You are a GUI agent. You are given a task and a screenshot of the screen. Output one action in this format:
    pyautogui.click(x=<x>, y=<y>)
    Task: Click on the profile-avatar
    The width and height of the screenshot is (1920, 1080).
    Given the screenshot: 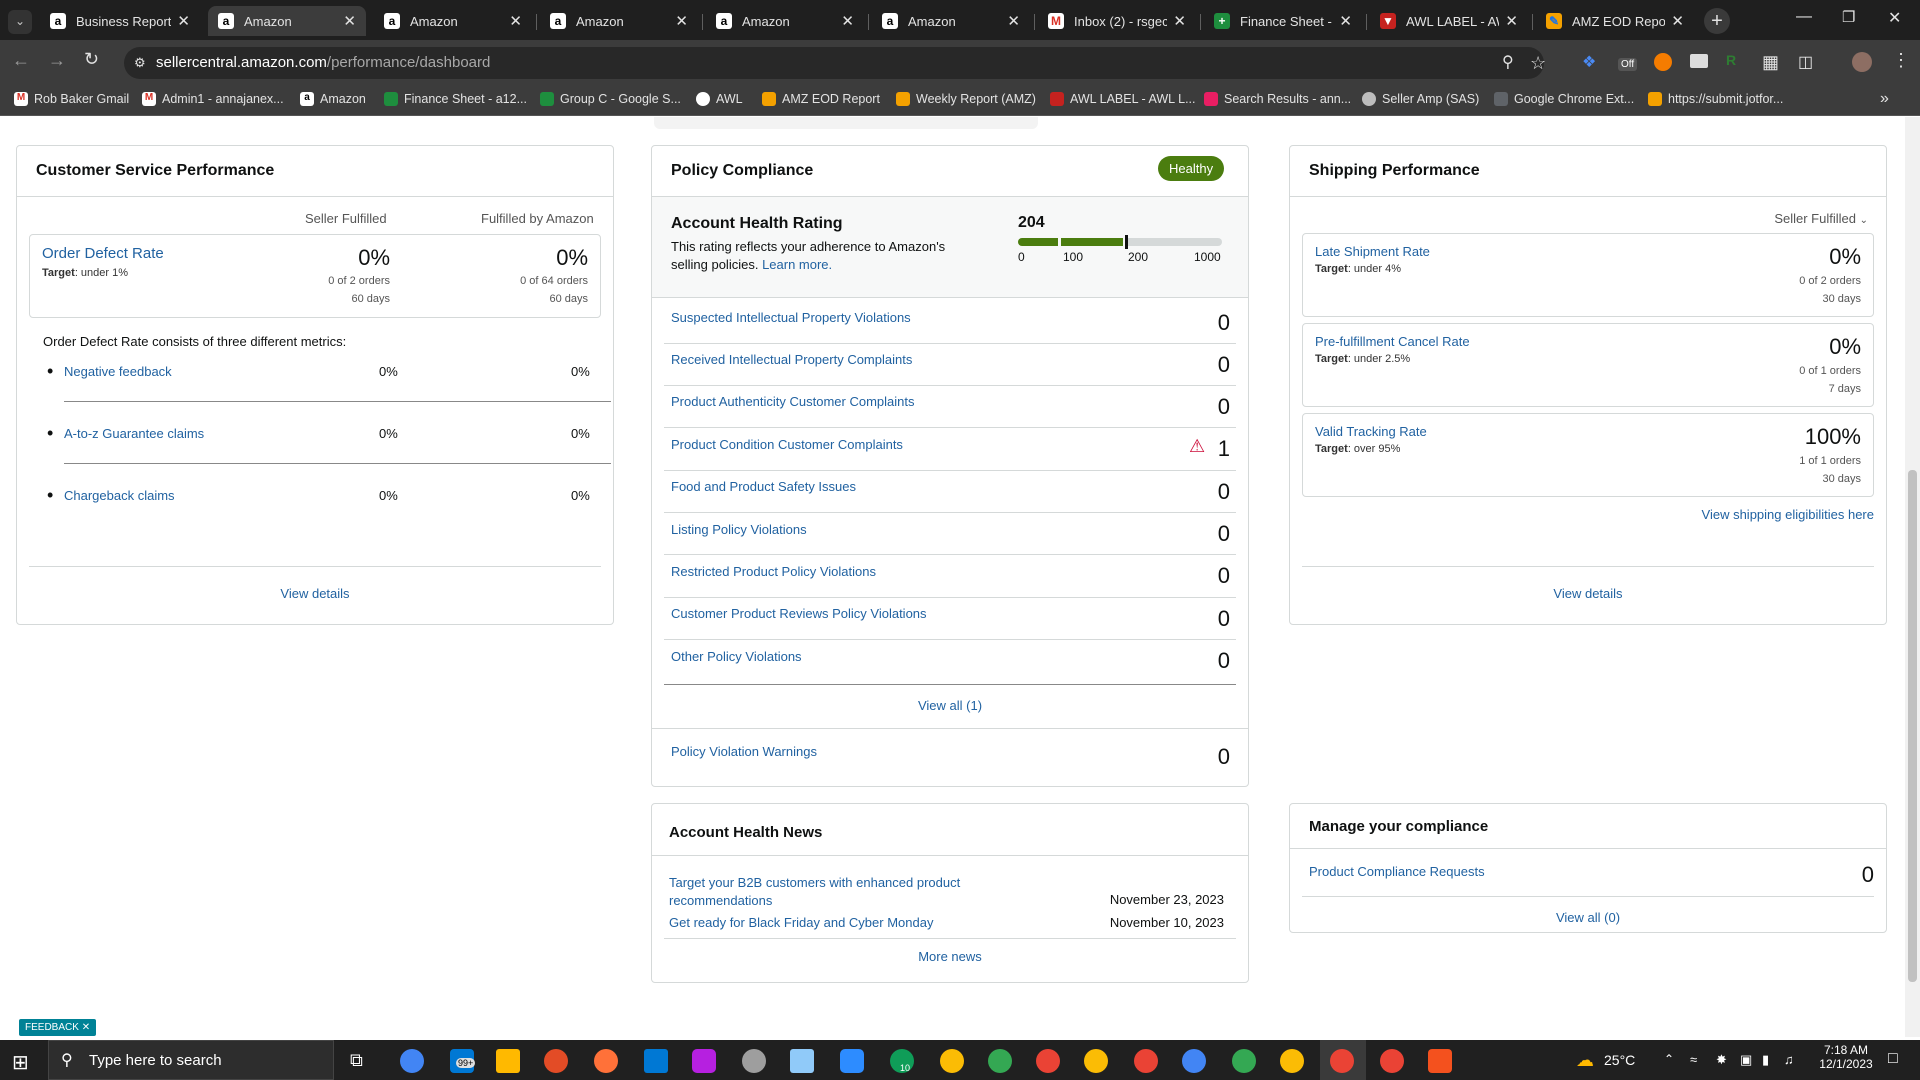 What is the action you would take?
    pyautogui.click(x=1862, y=62)
    